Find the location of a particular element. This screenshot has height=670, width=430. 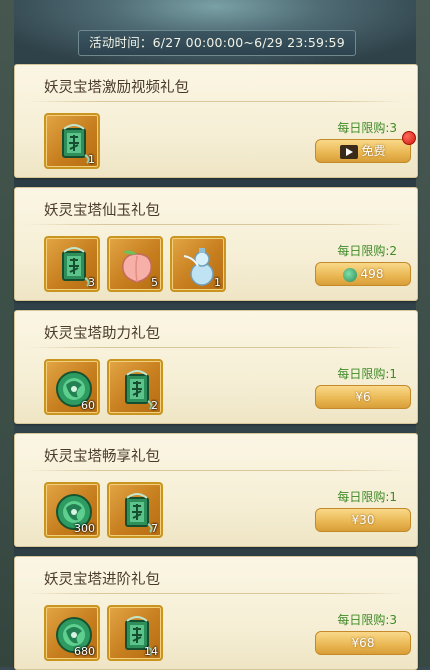

buy-button: 498 is located at coordinates (363, 274).